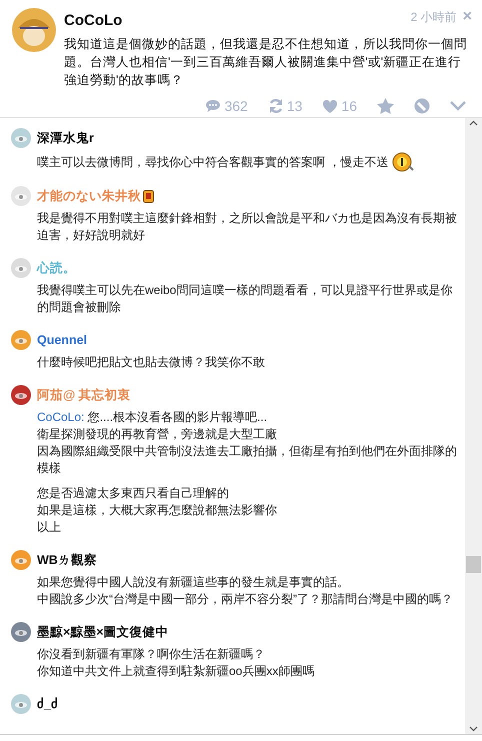 The width and height of the screenshot is (482, 741). I want to click on block-icon, so click(422, 106).